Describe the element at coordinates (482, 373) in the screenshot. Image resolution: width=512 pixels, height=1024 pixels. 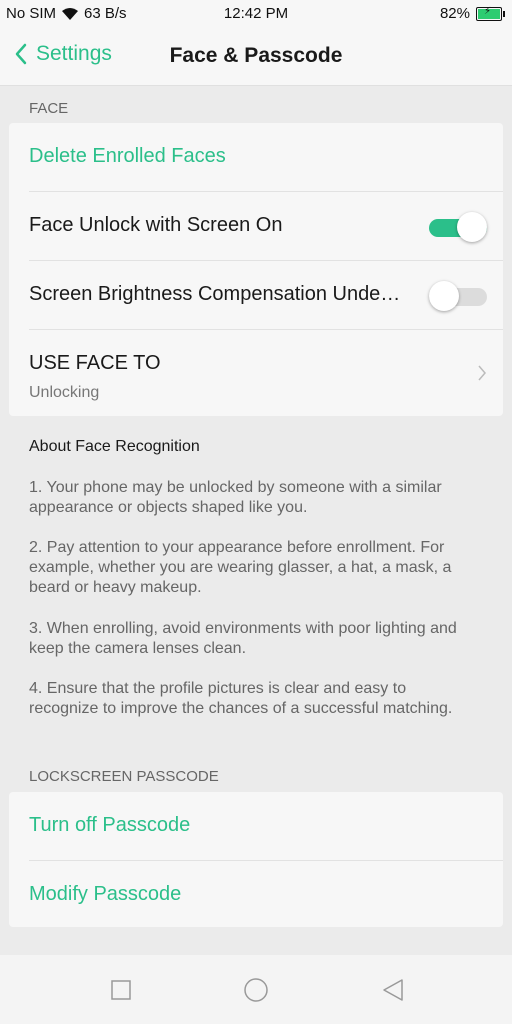
I see `chevron-right-icon` at that location.